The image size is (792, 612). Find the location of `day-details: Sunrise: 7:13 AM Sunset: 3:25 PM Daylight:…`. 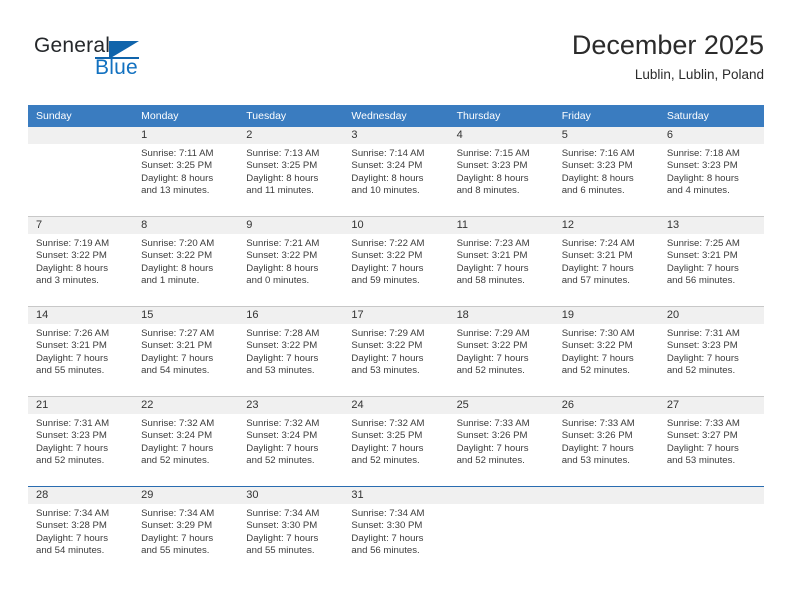

day-details: Sunrise: 7:13 AM Sunset: 3:25 PM Daylight:… is located at coordinates (290, 171).